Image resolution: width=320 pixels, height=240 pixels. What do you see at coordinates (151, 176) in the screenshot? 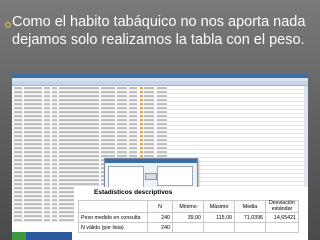
I see `move-arrow-button` at bounding box center [151, 176].